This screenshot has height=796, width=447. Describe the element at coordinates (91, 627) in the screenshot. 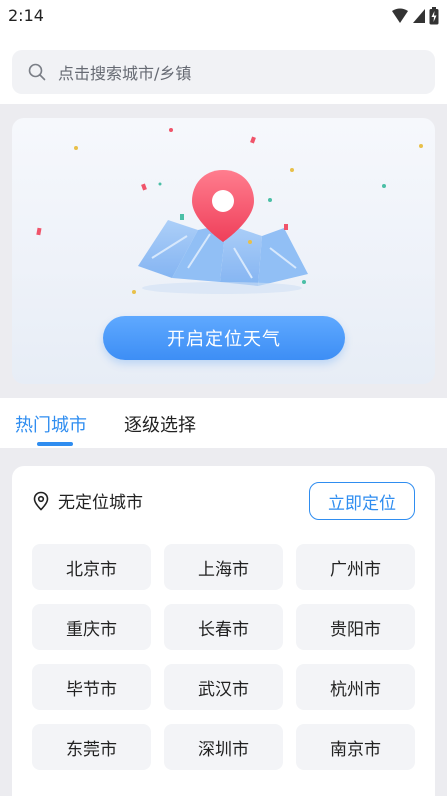

I see `city-chip: 重庆市` at that location.